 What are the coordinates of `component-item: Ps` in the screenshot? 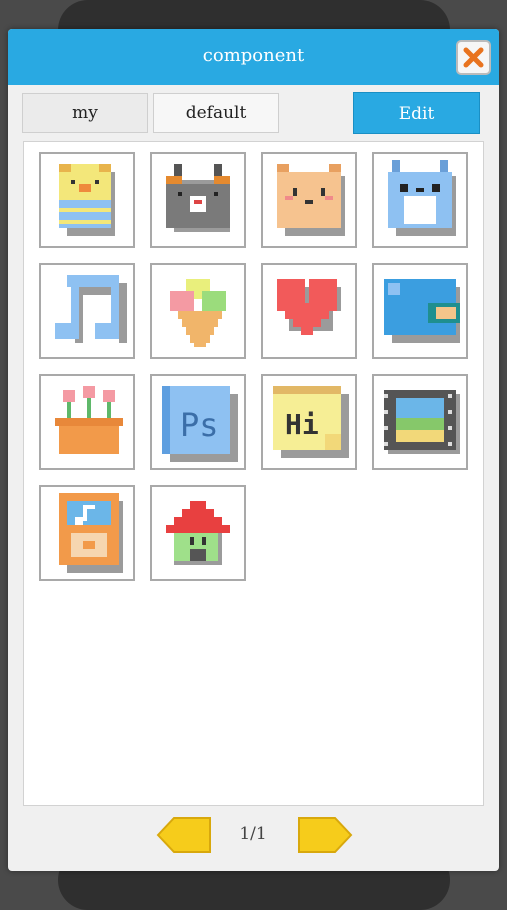 It's located at (198, 422).